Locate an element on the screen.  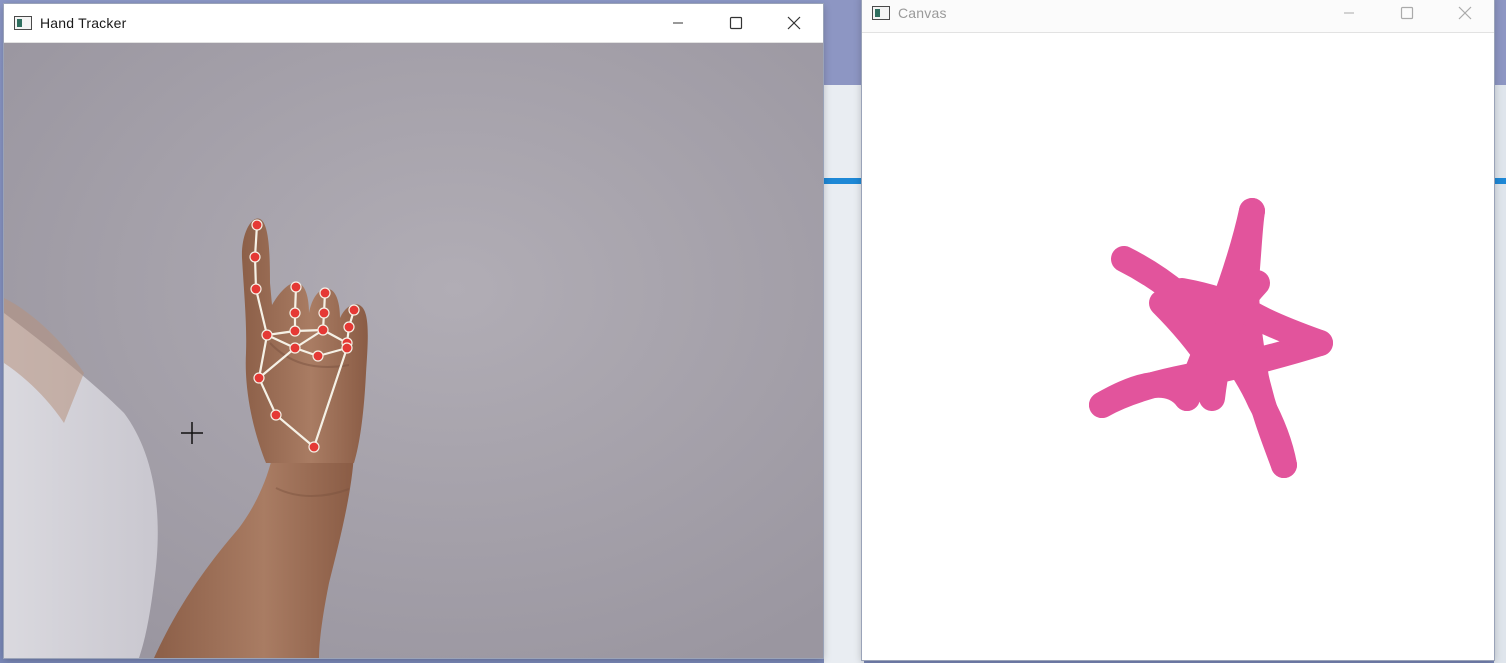
drawn-star-stroke is located at coordinates (1211, 338).